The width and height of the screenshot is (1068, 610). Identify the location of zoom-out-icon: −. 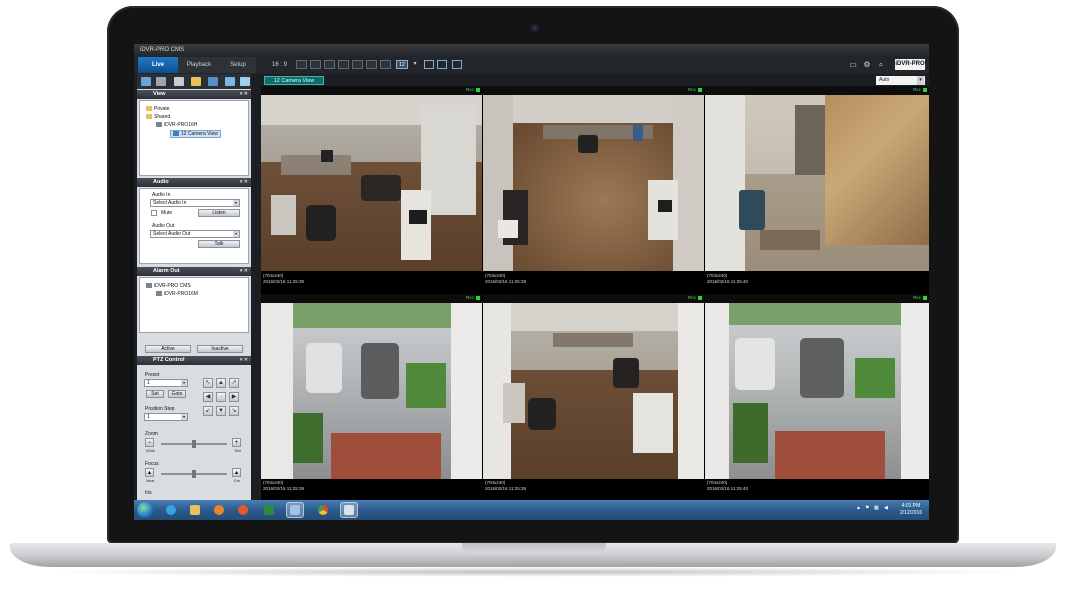
(149, 442).